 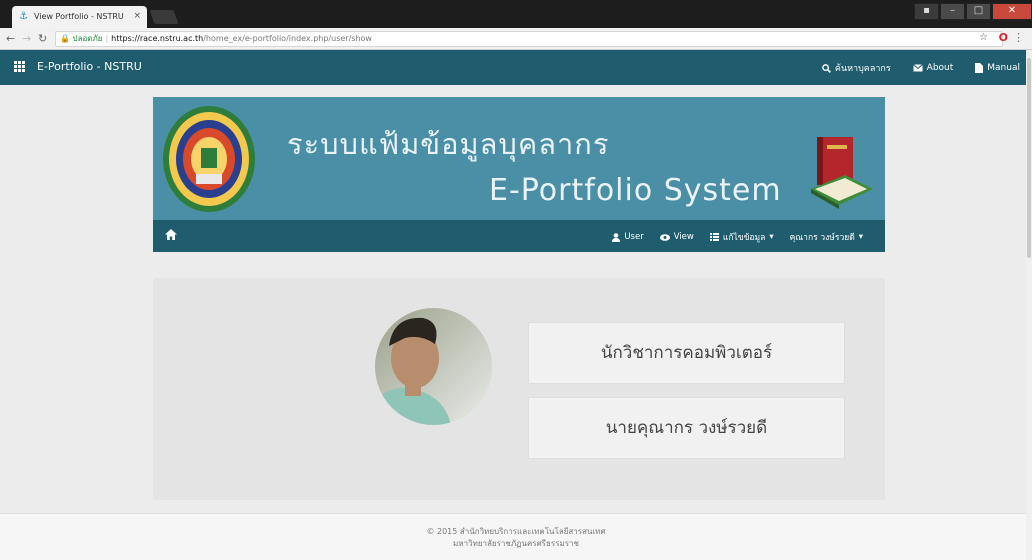 I want to click on forward-icon: →, so click(x=26, y=38).